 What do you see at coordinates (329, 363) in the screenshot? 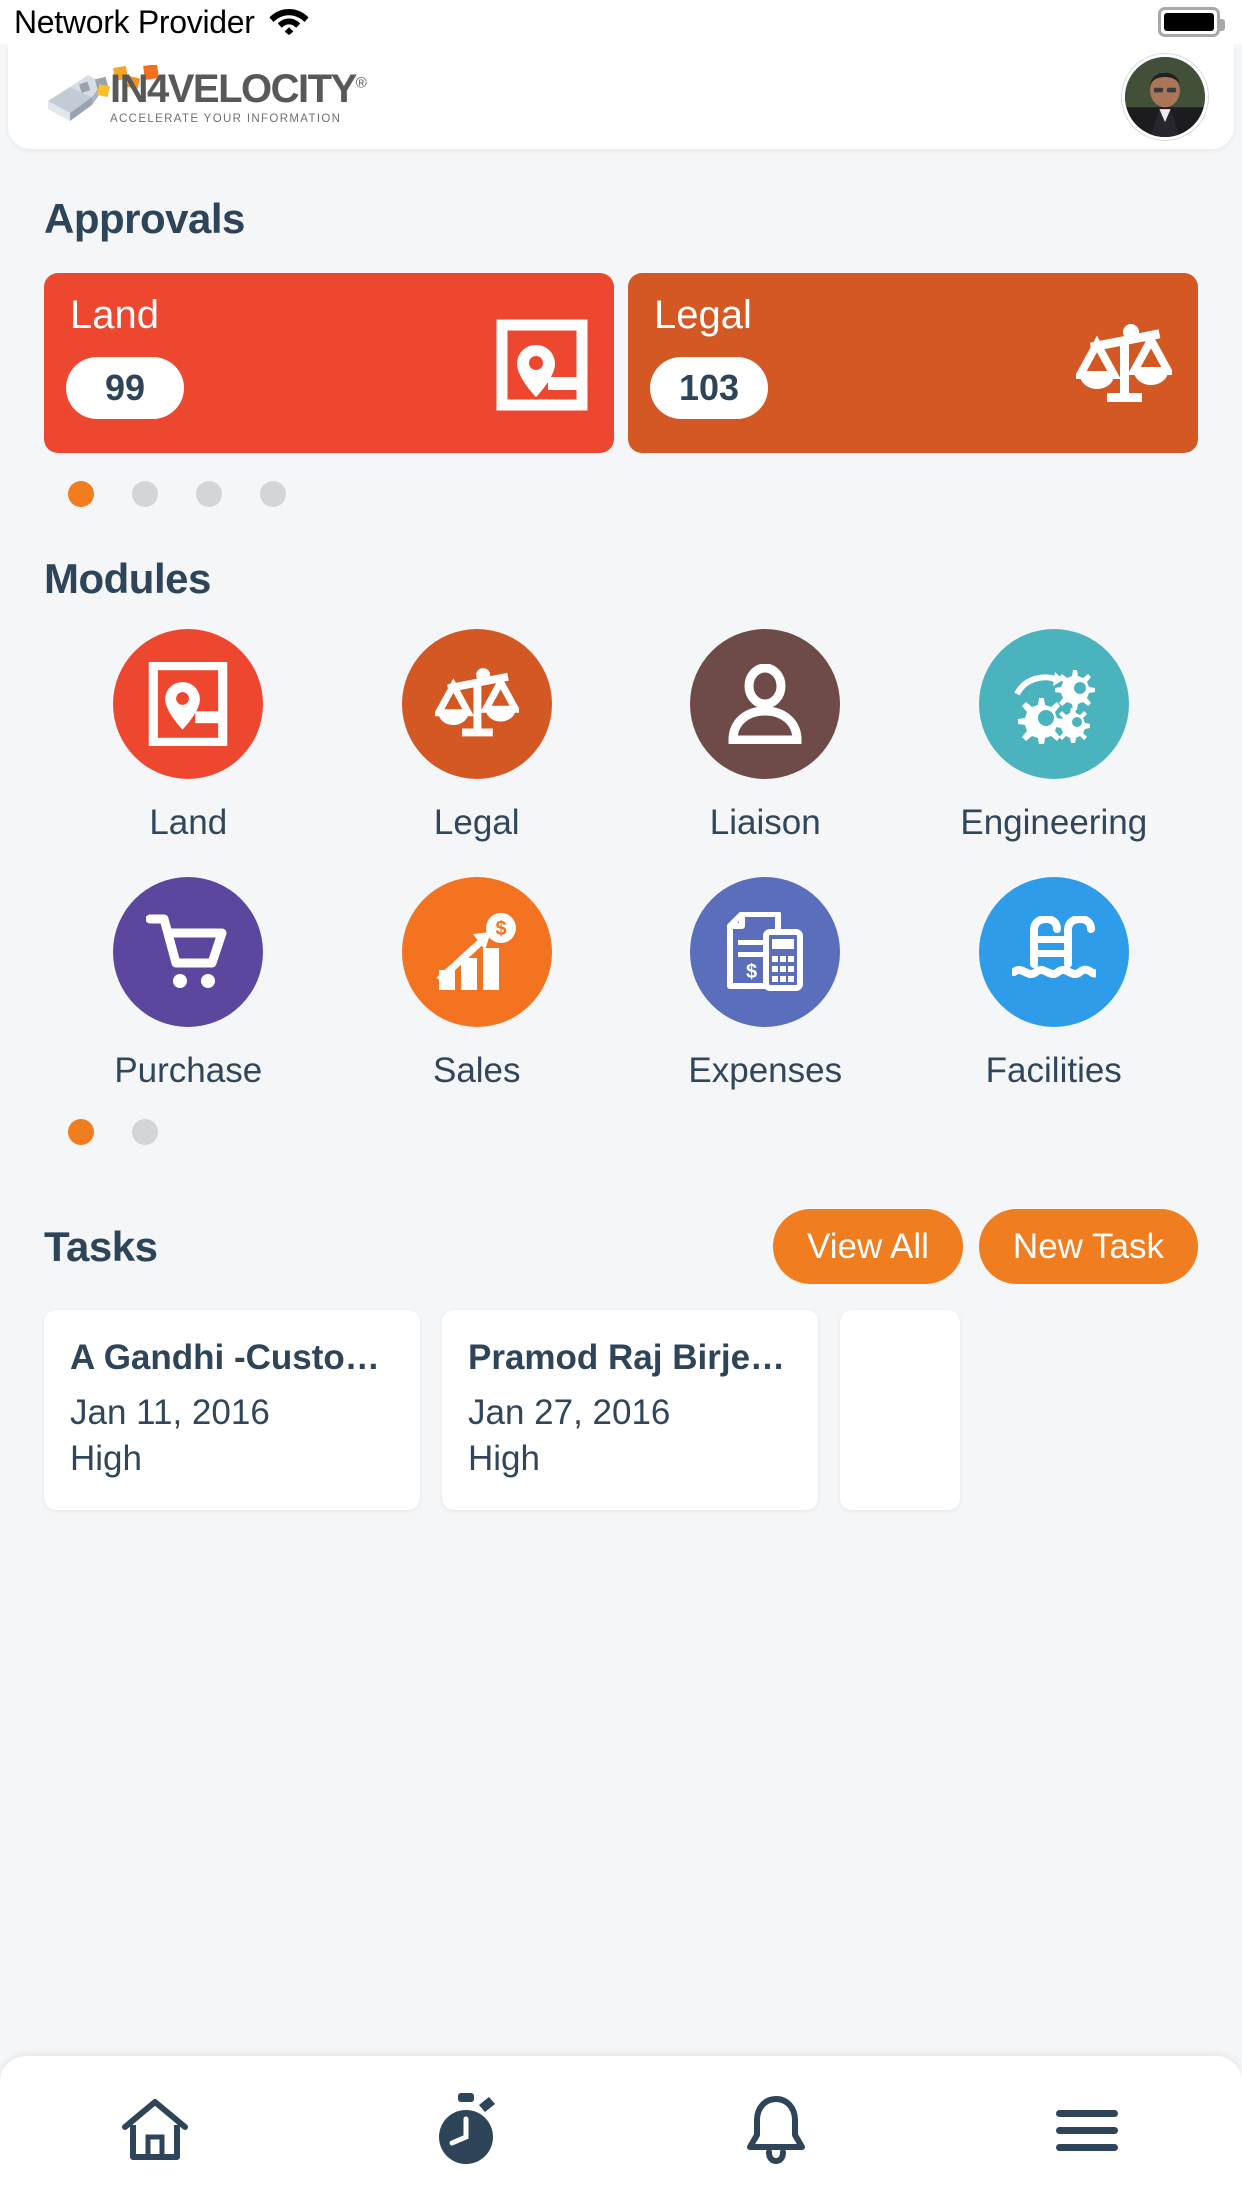
I see `approval-card-land: Land 99` at bounding box center [329, 363].